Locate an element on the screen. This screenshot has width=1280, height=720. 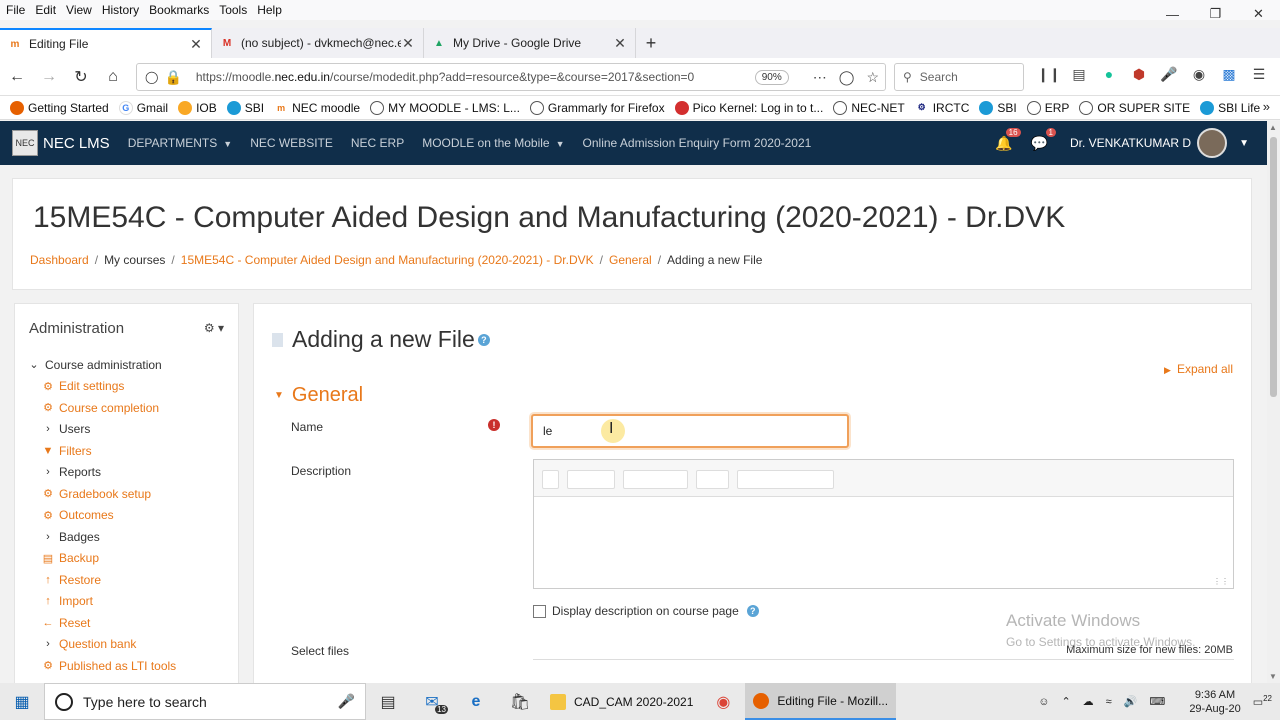
scroll-down-icon: ▼ is located at coordinates (1273, 676).